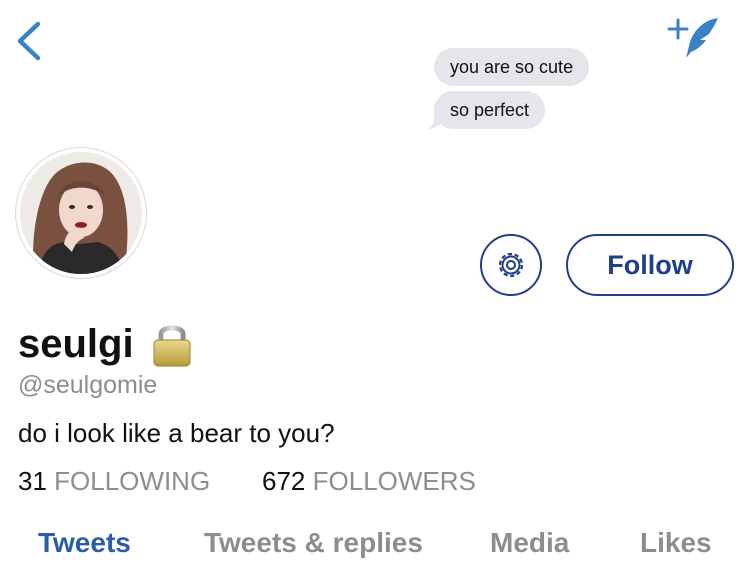 This screenshot has height=573, width=750. I want to click on profile-photo, so click(81, 213).